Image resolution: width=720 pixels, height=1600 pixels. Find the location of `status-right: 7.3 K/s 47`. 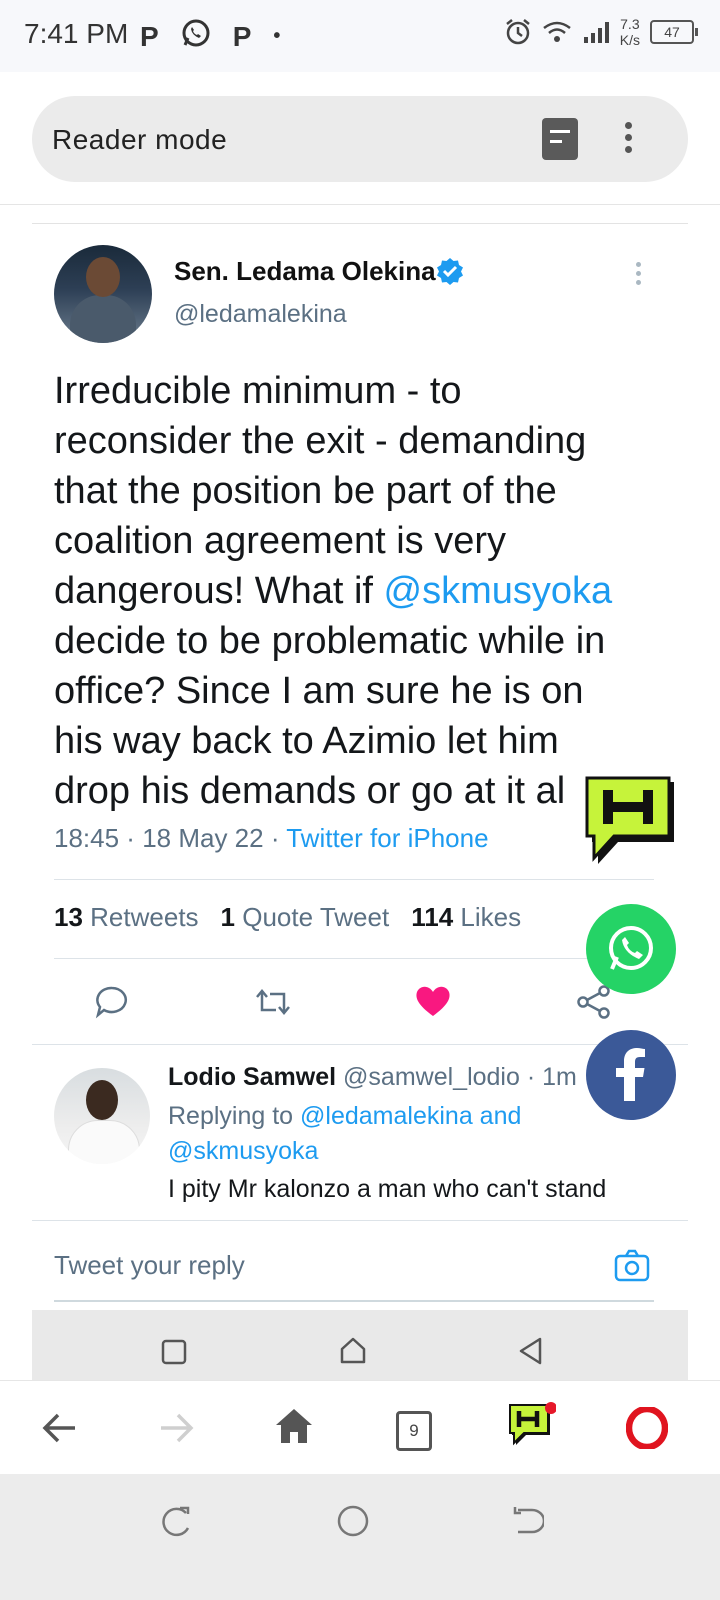

status-right: 7.3 K/s 47 is located at coordinates (601, 32).